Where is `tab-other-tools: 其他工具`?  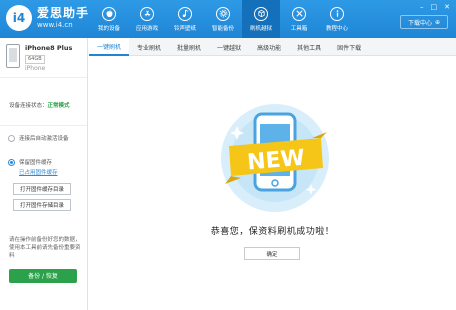 tab-other-tools: 其他工具 is located at coordinates (309, 47).